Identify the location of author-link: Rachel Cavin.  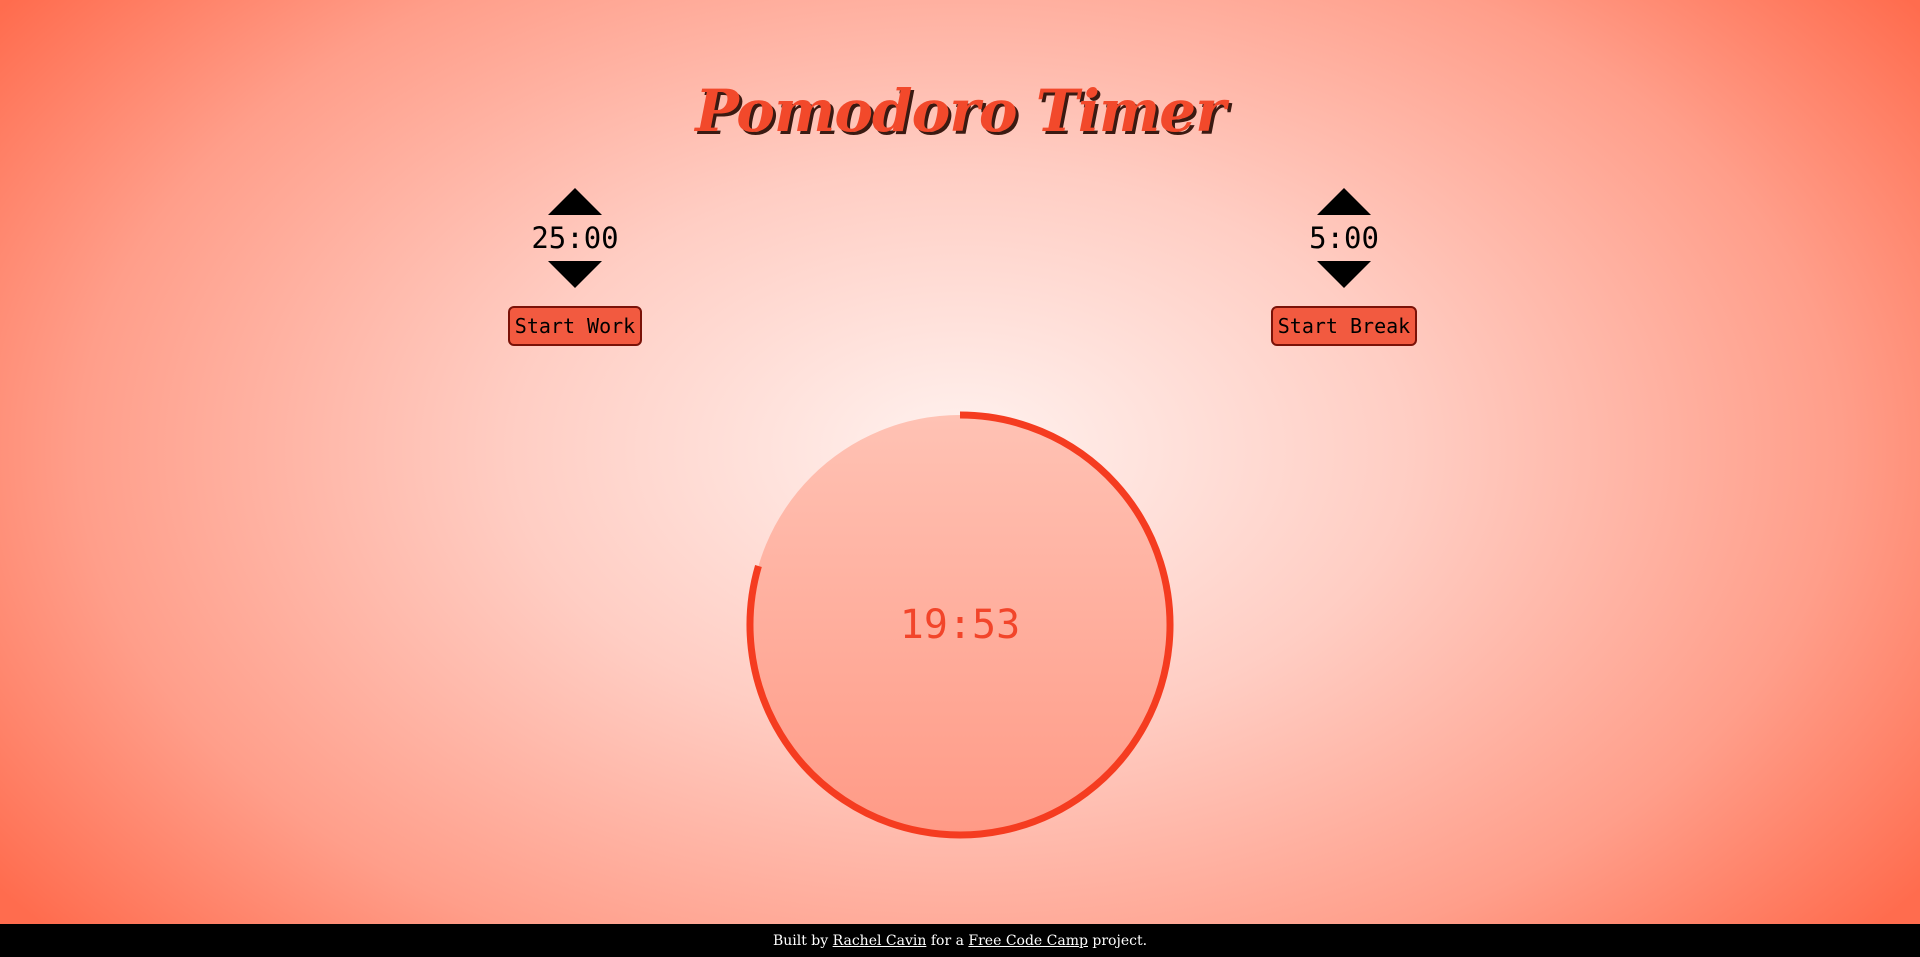
(880, 941).